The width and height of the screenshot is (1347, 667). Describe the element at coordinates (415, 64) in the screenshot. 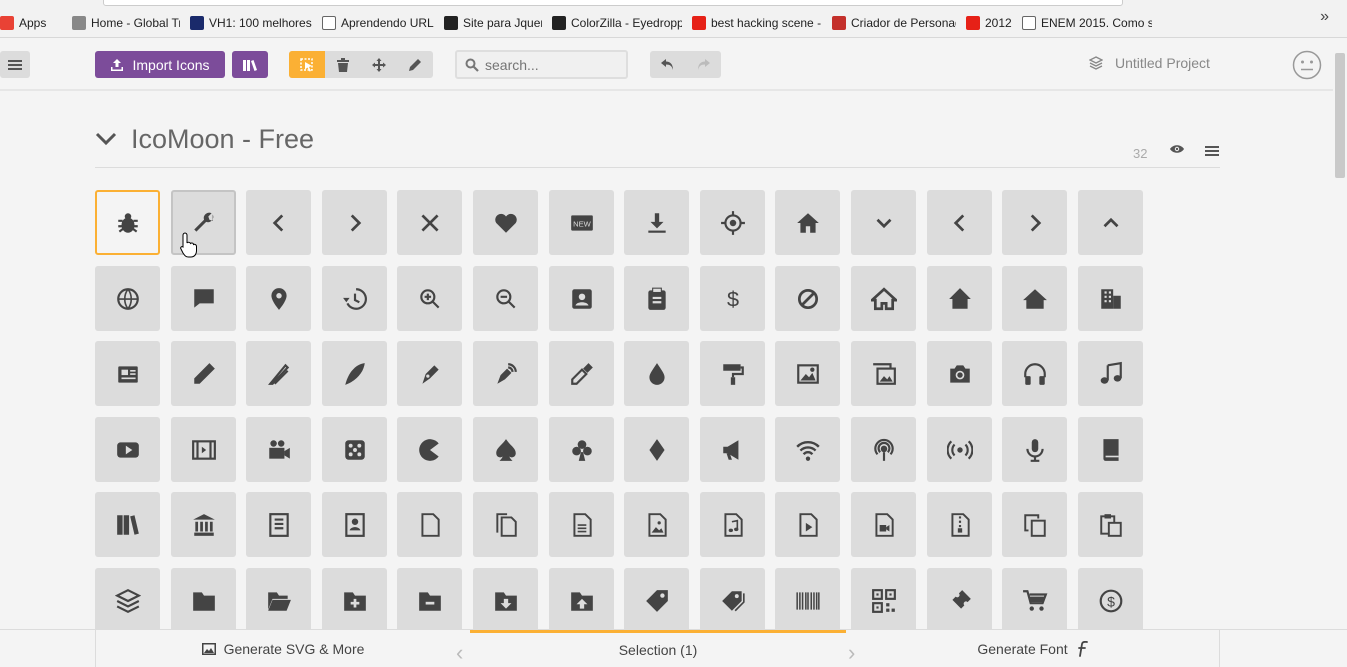

I see `edit-tool-button` at that location.